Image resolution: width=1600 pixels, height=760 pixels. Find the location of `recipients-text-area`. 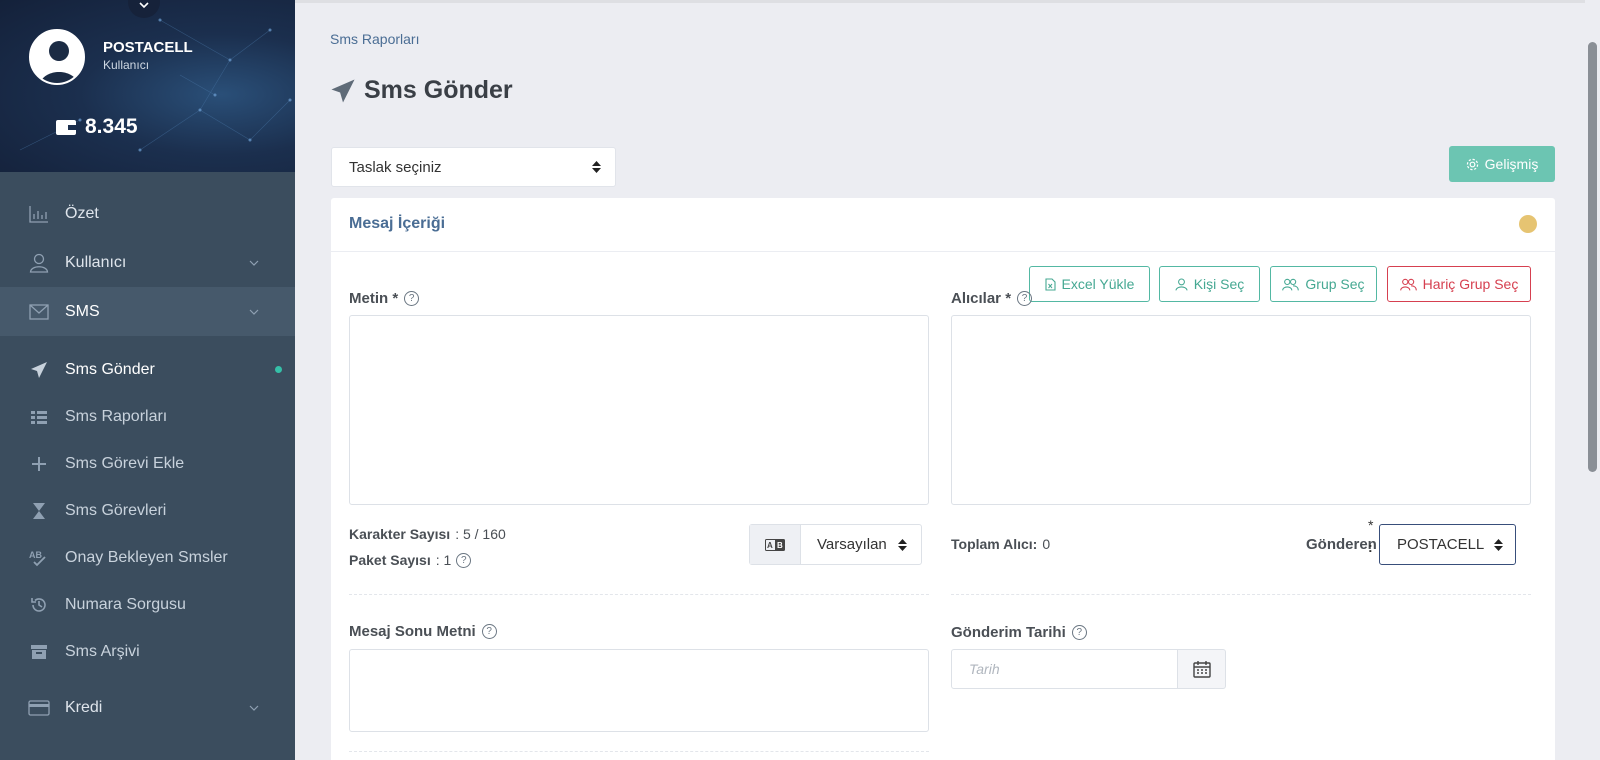

recipients-text-area is located at coordinates (1241, 410).